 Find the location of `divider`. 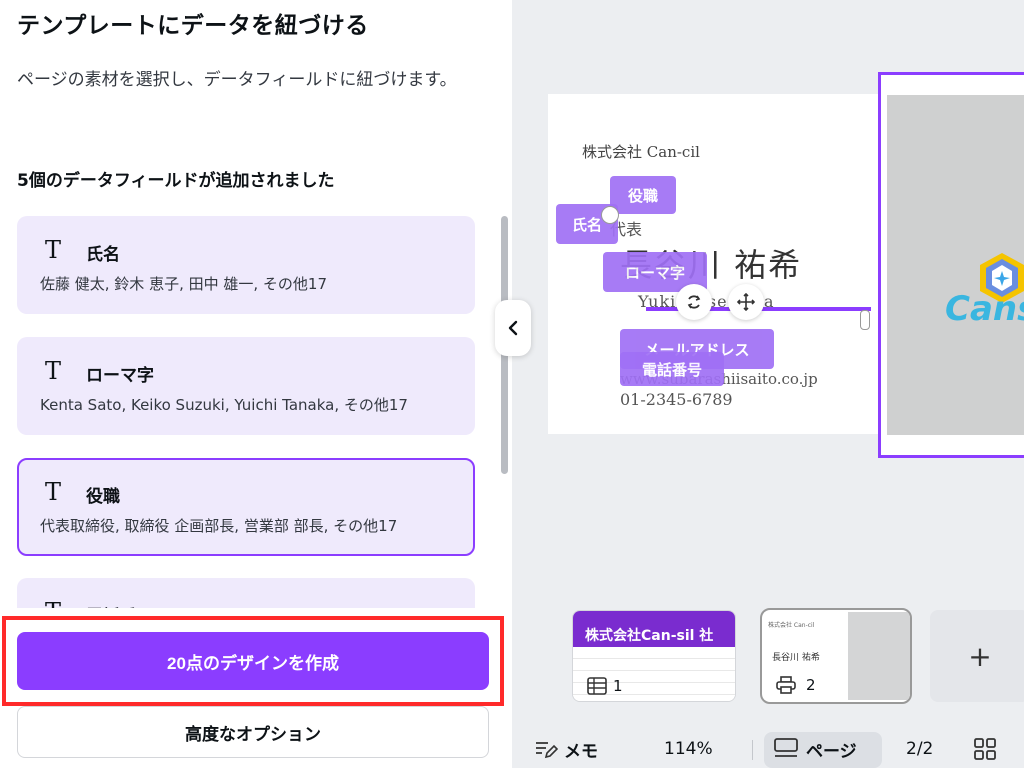

divider is located at coordinates (752, 750).